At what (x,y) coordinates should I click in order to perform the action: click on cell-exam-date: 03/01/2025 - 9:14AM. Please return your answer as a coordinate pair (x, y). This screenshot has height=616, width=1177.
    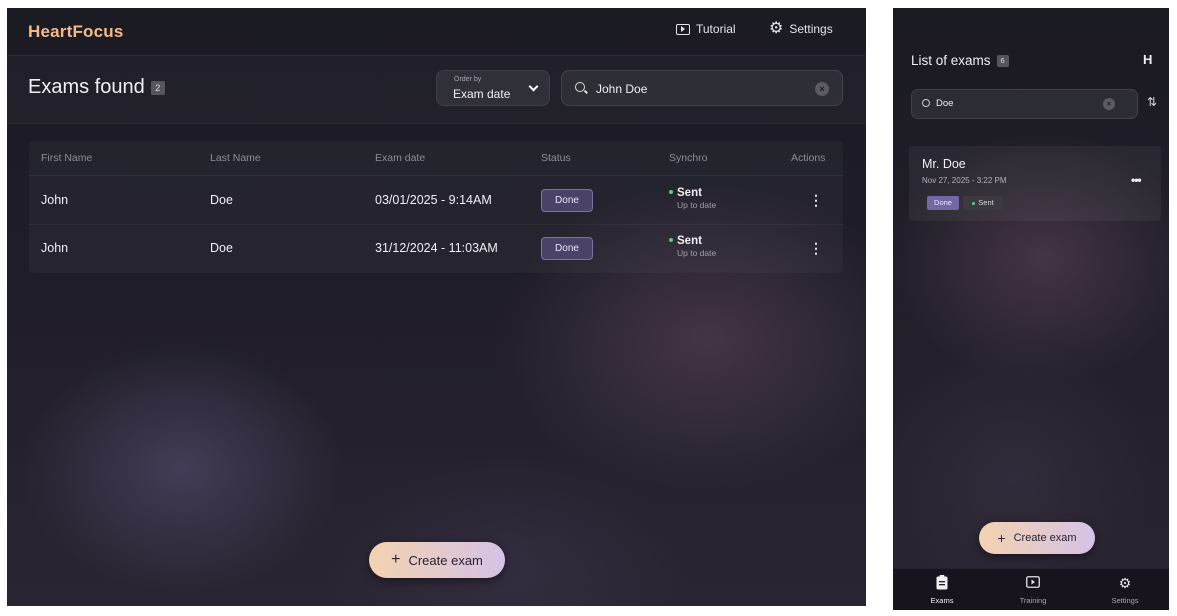
    Looking at the image, I should click on (433, 200).